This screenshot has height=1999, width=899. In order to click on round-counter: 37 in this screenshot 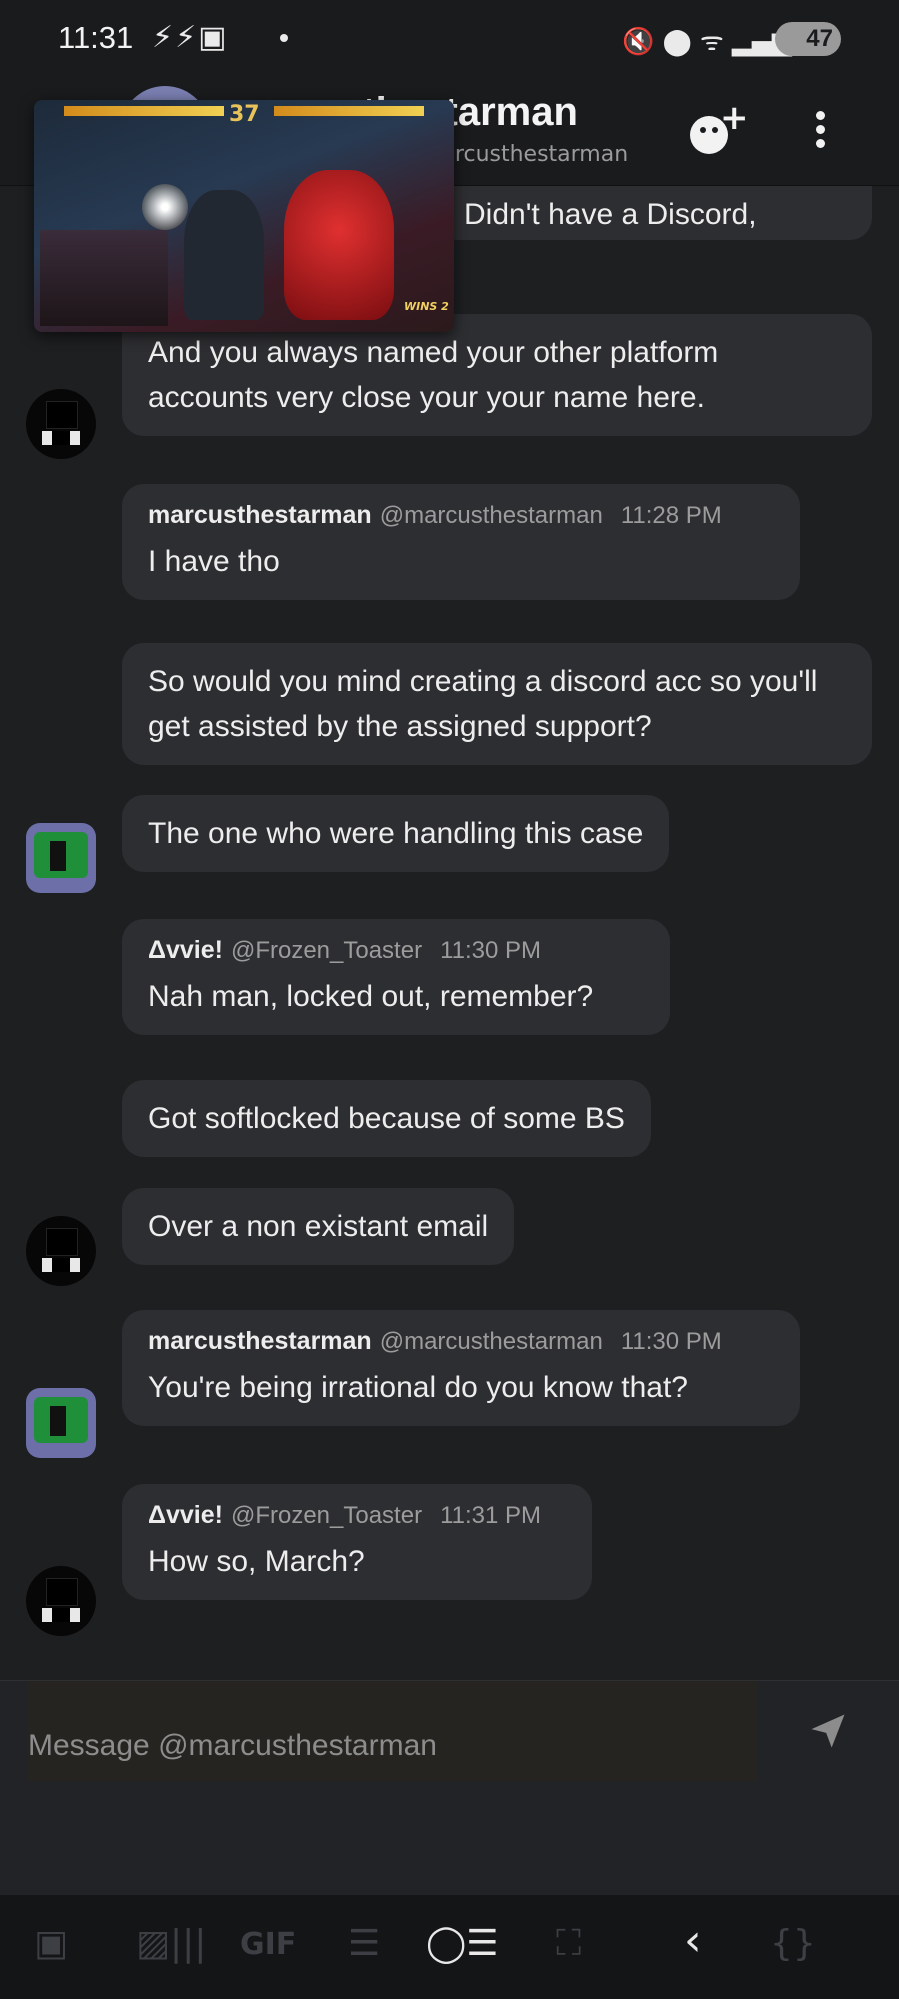, I will do `click(244, 114)`.